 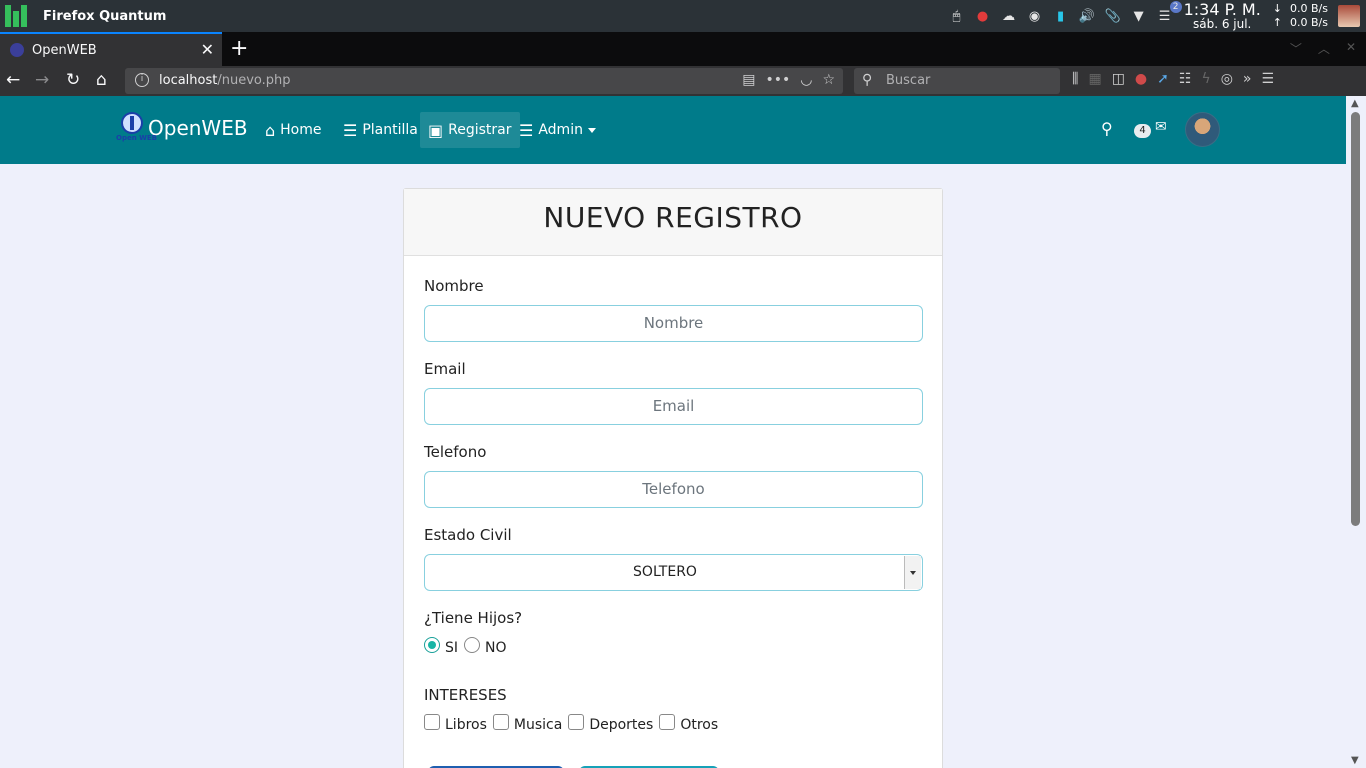 I want to click on url-text: localhost/nuevo.php, so click(x=225, y=80).